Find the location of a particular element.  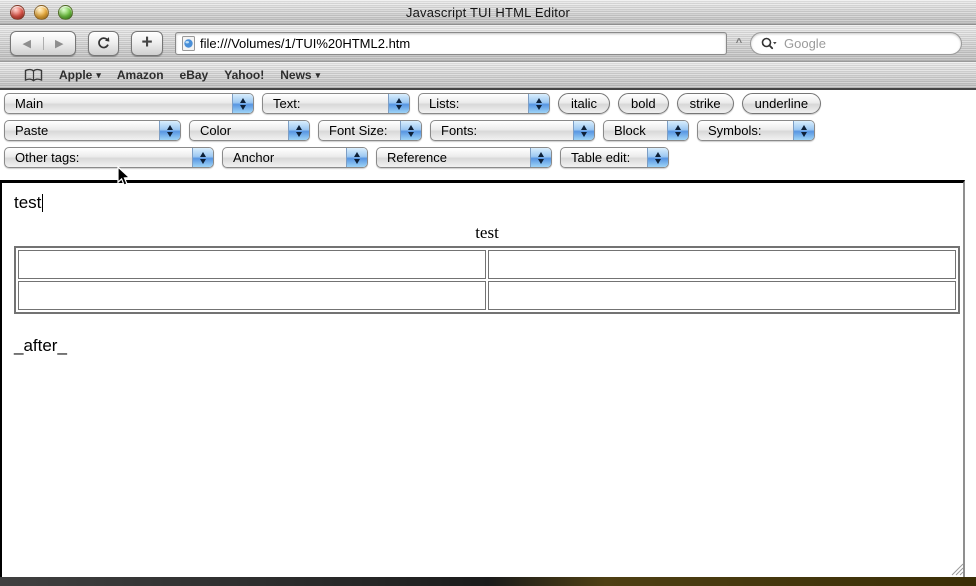

reload-button is located at coordinates (103, 43).